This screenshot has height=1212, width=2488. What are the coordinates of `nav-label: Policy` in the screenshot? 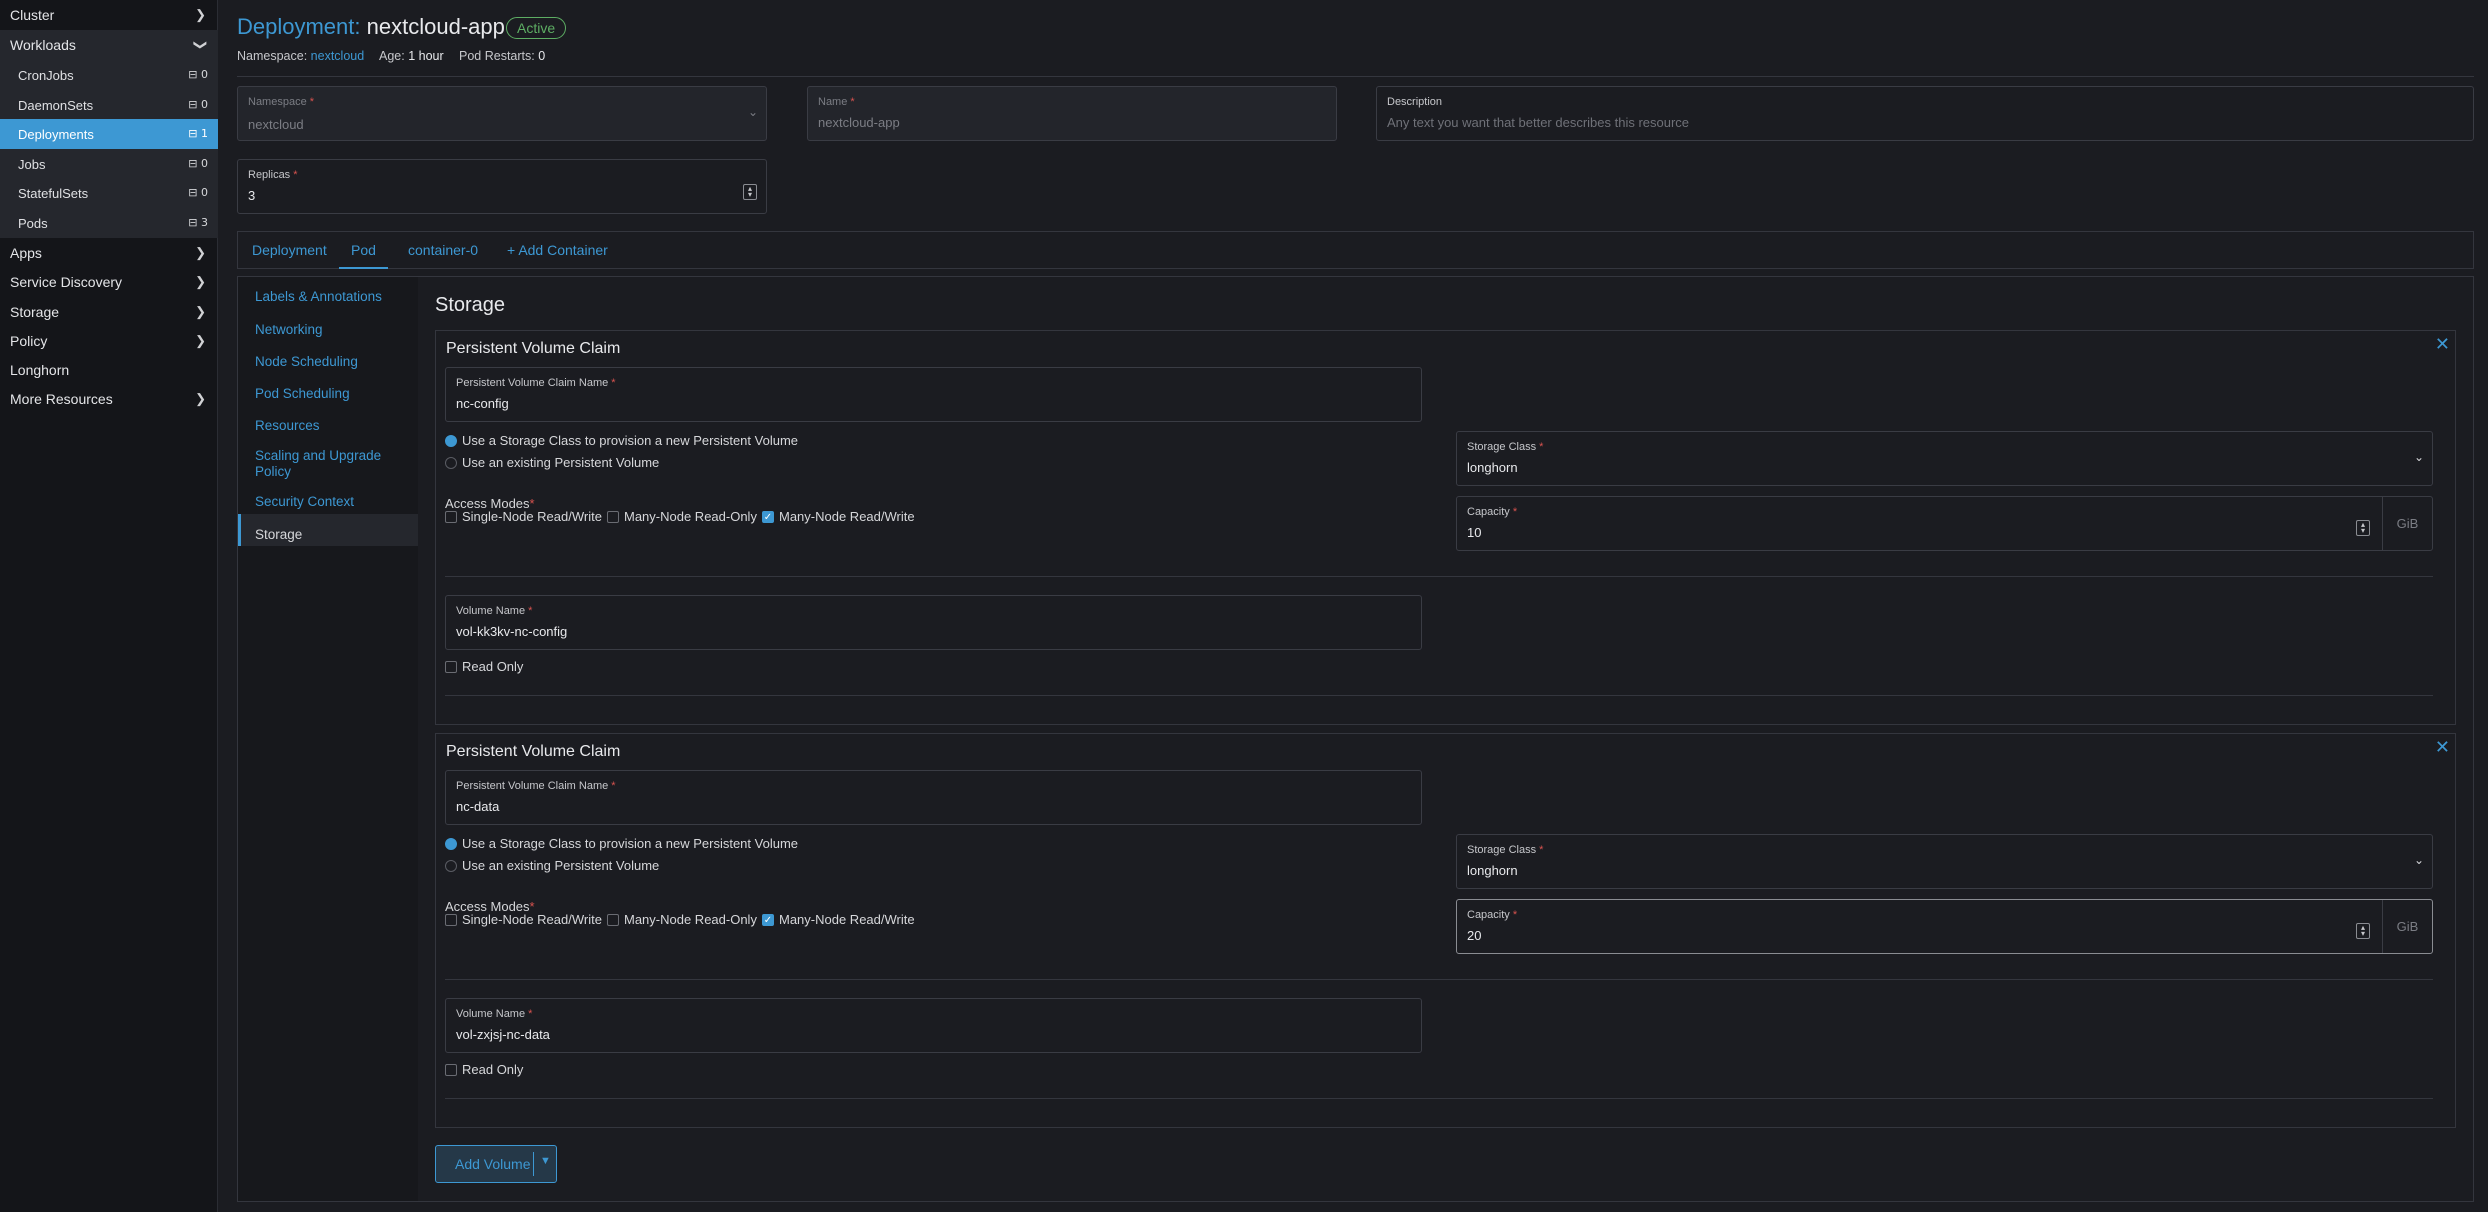 It's located at (29, 341).